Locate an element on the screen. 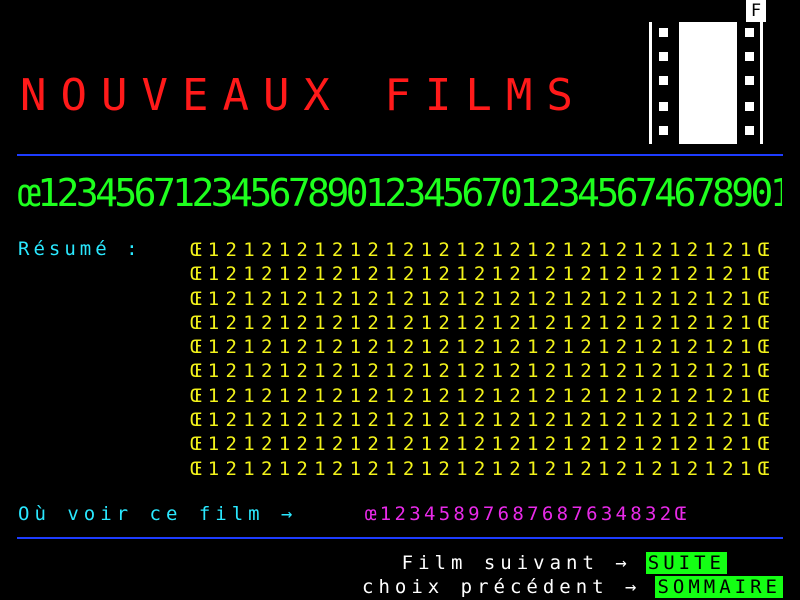 The width and height of the screenshot is (800, 600). screen-border-right is located at coordinates (791, 300).